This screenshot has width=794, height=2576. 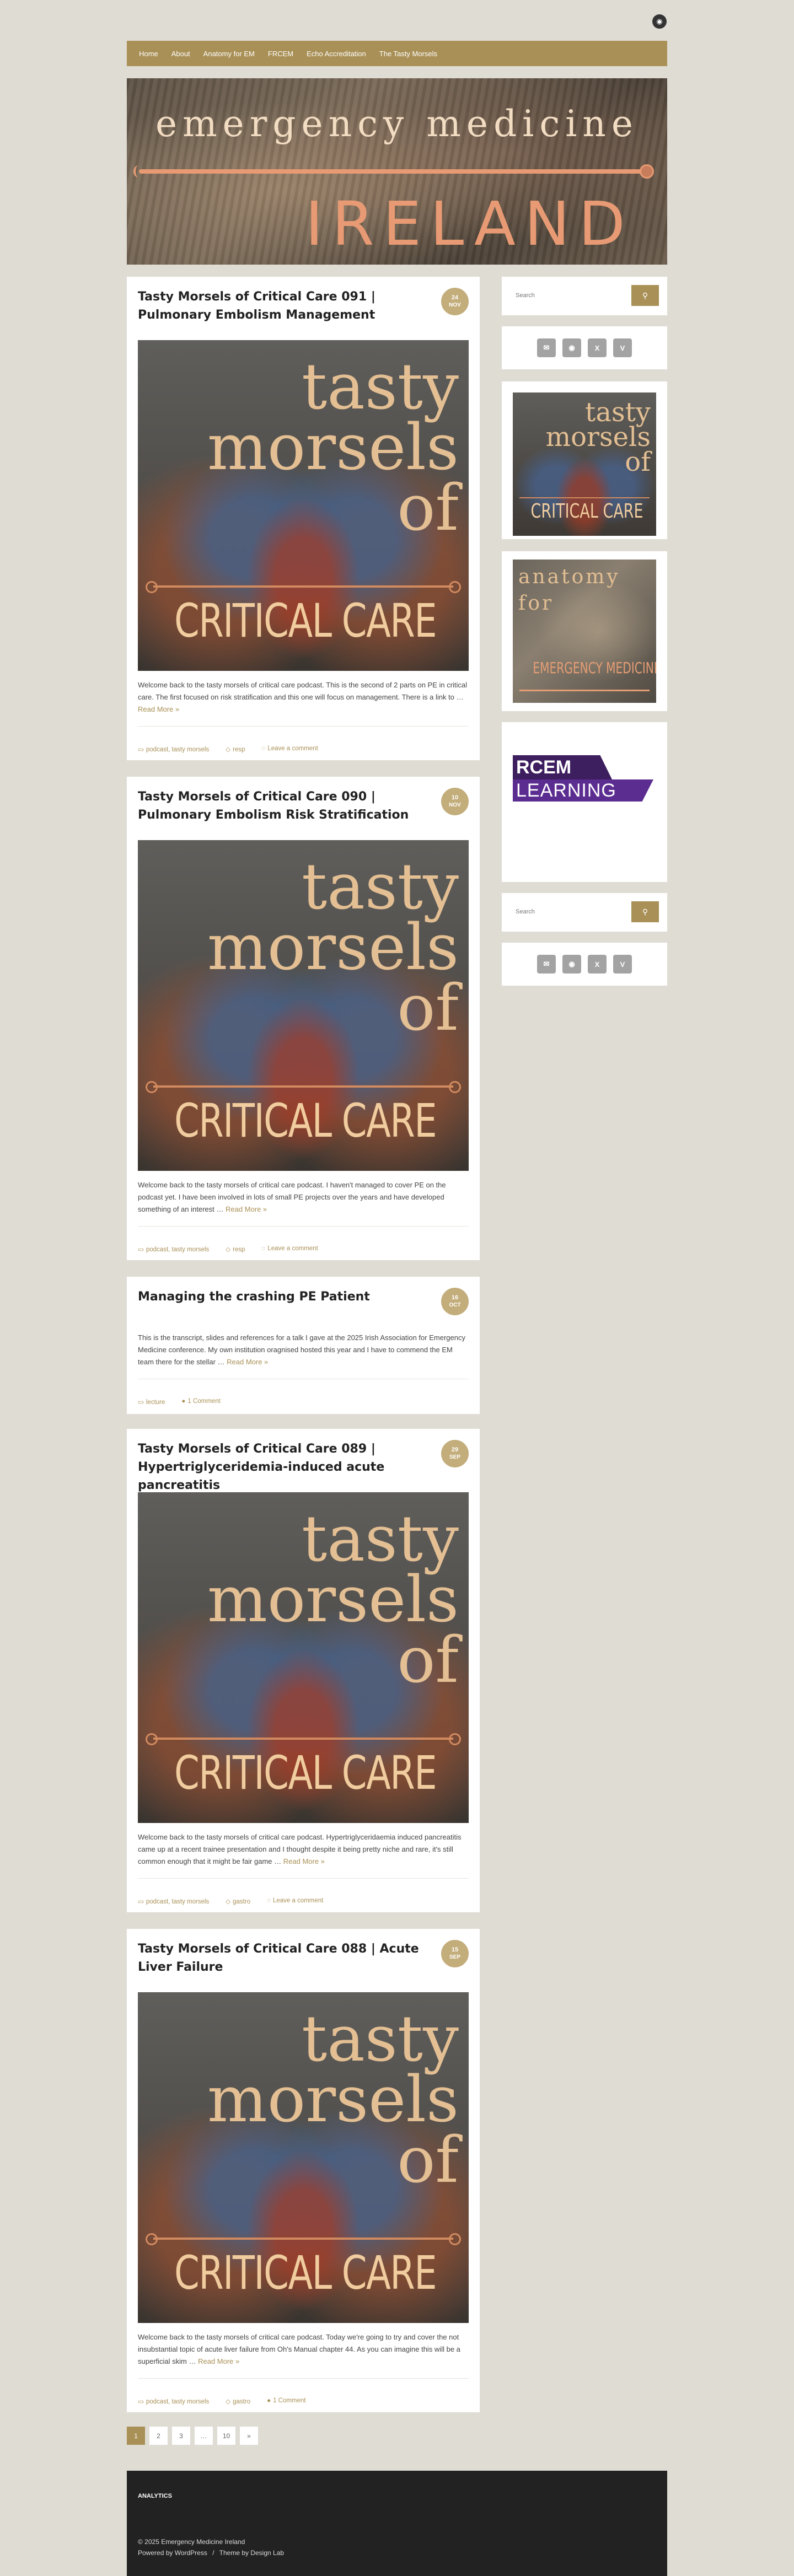 I want to click on nav-home: Home, so click(x=148, y=54).